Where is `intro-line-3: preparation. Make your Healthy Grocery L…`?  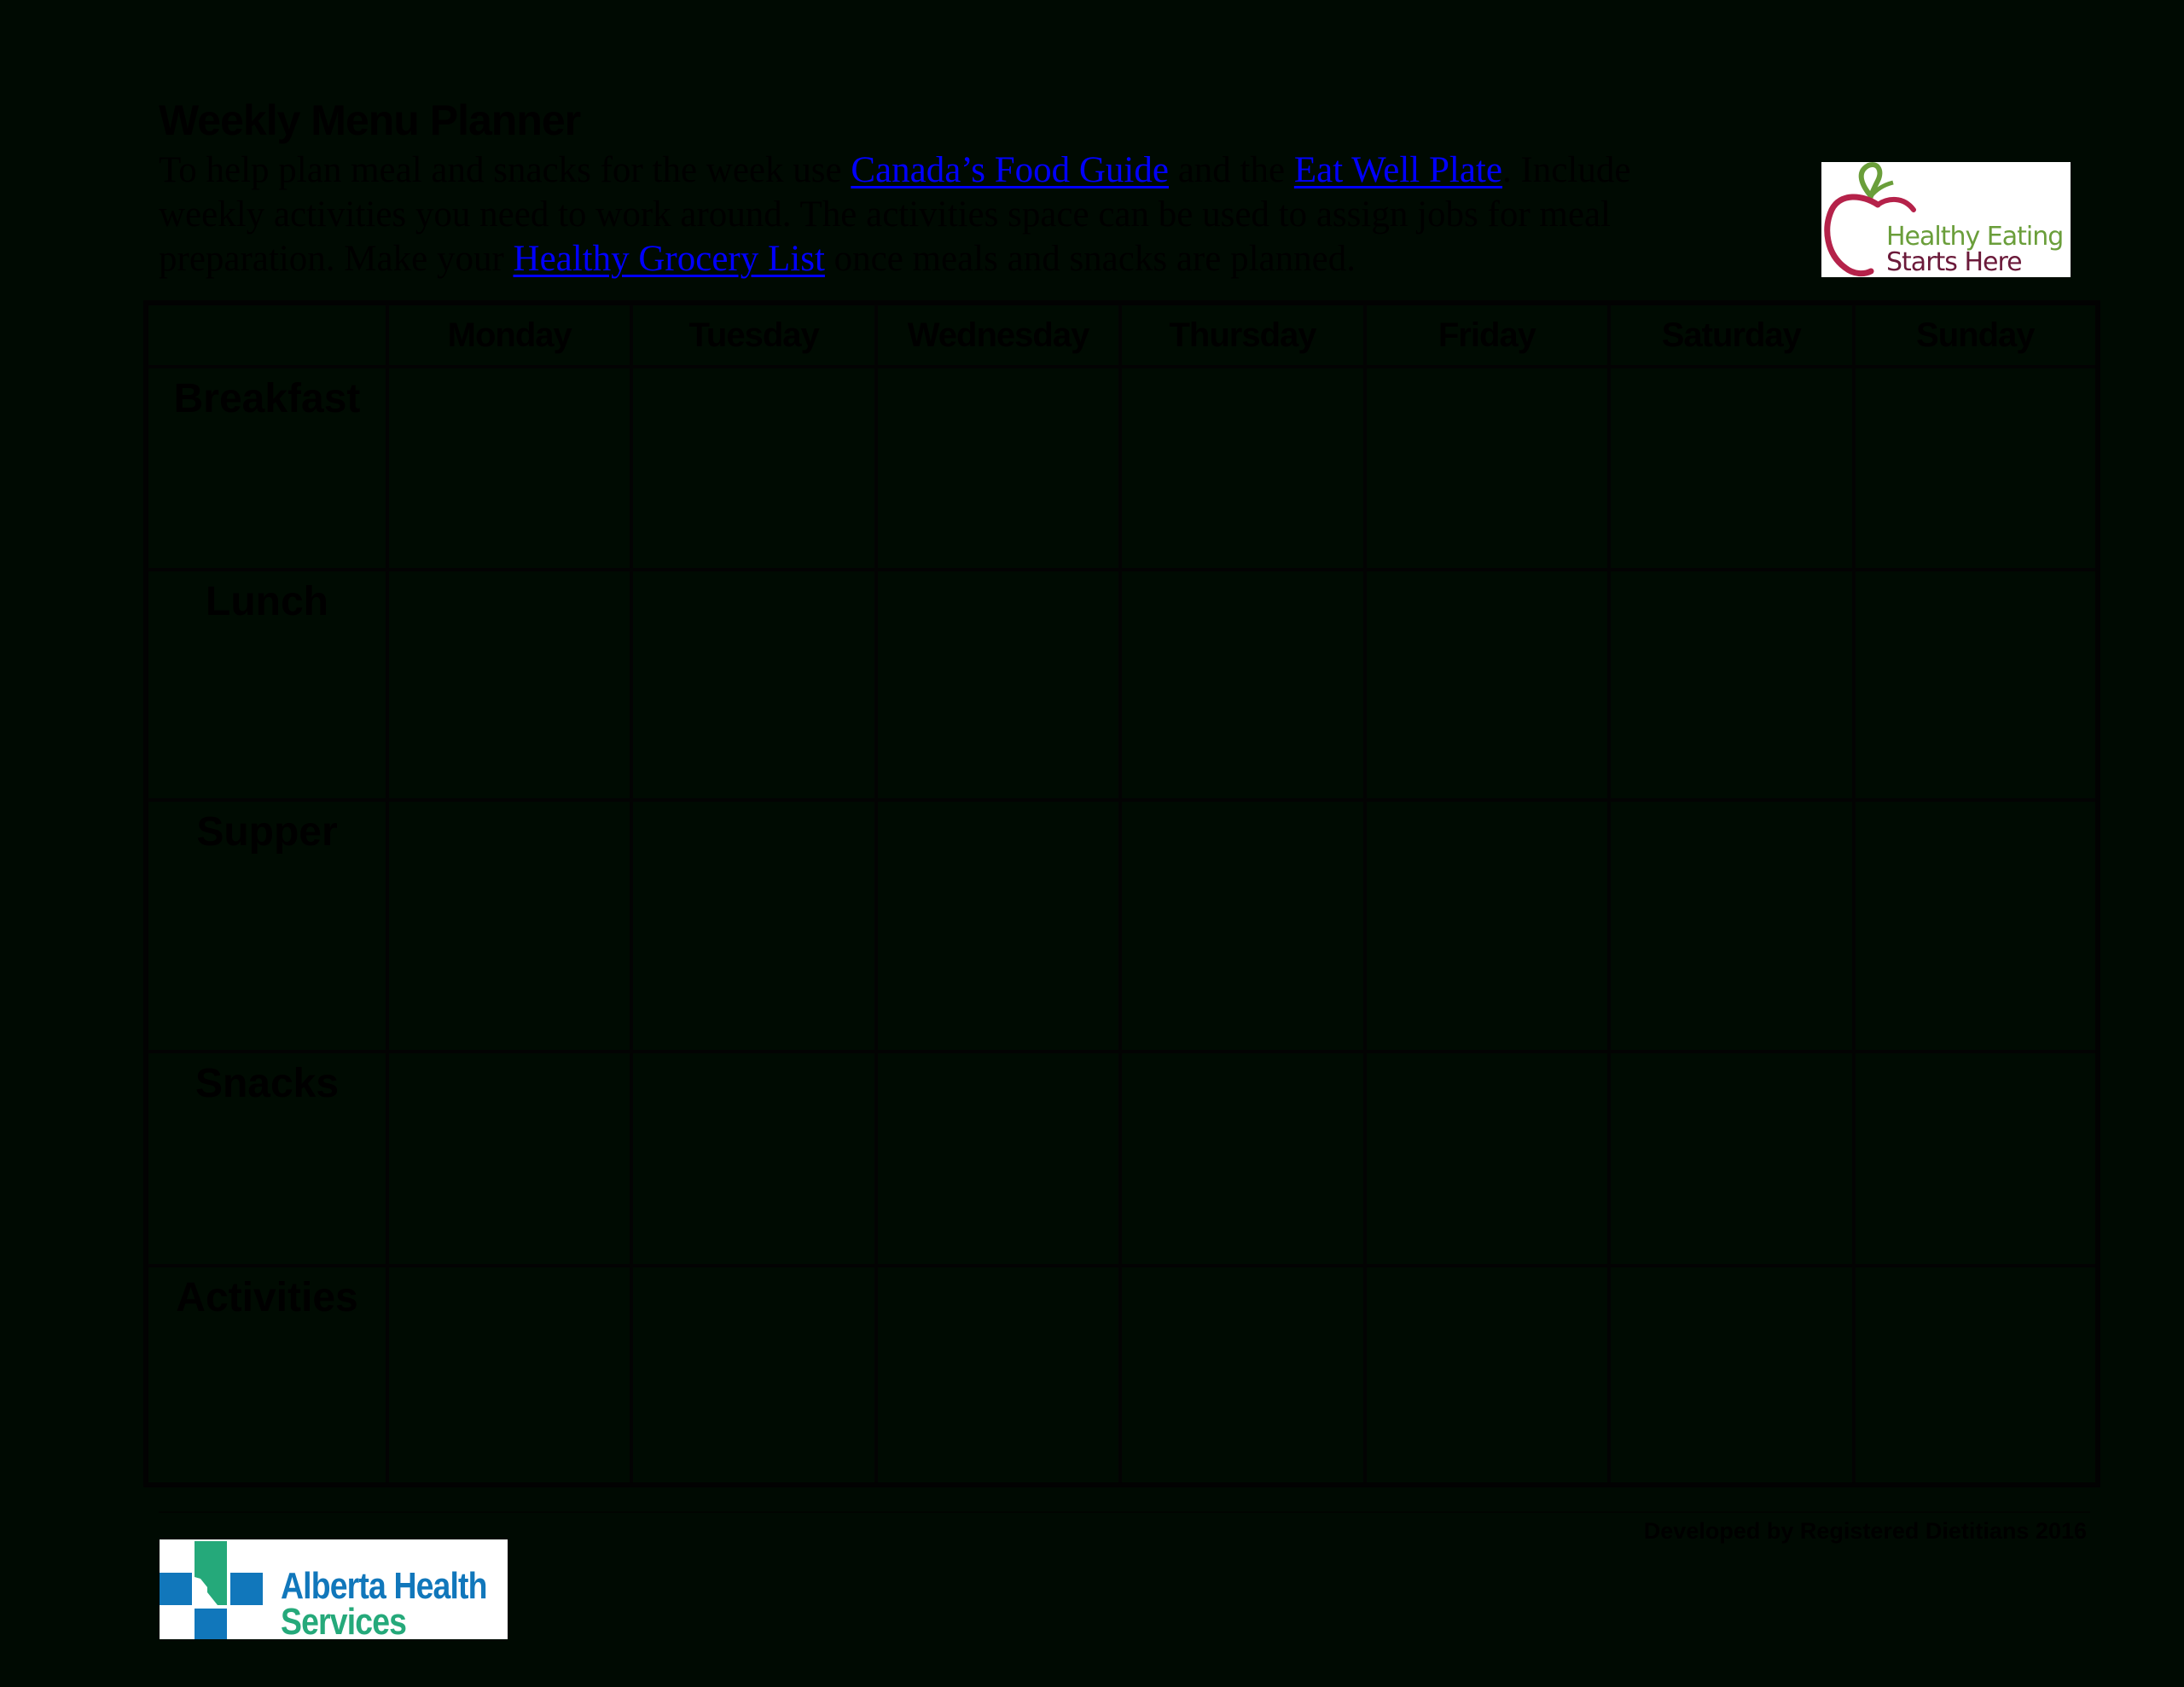 intro-line-3: preparation. Make your Healthy Grocery L… is located at coordinates (961, 259).